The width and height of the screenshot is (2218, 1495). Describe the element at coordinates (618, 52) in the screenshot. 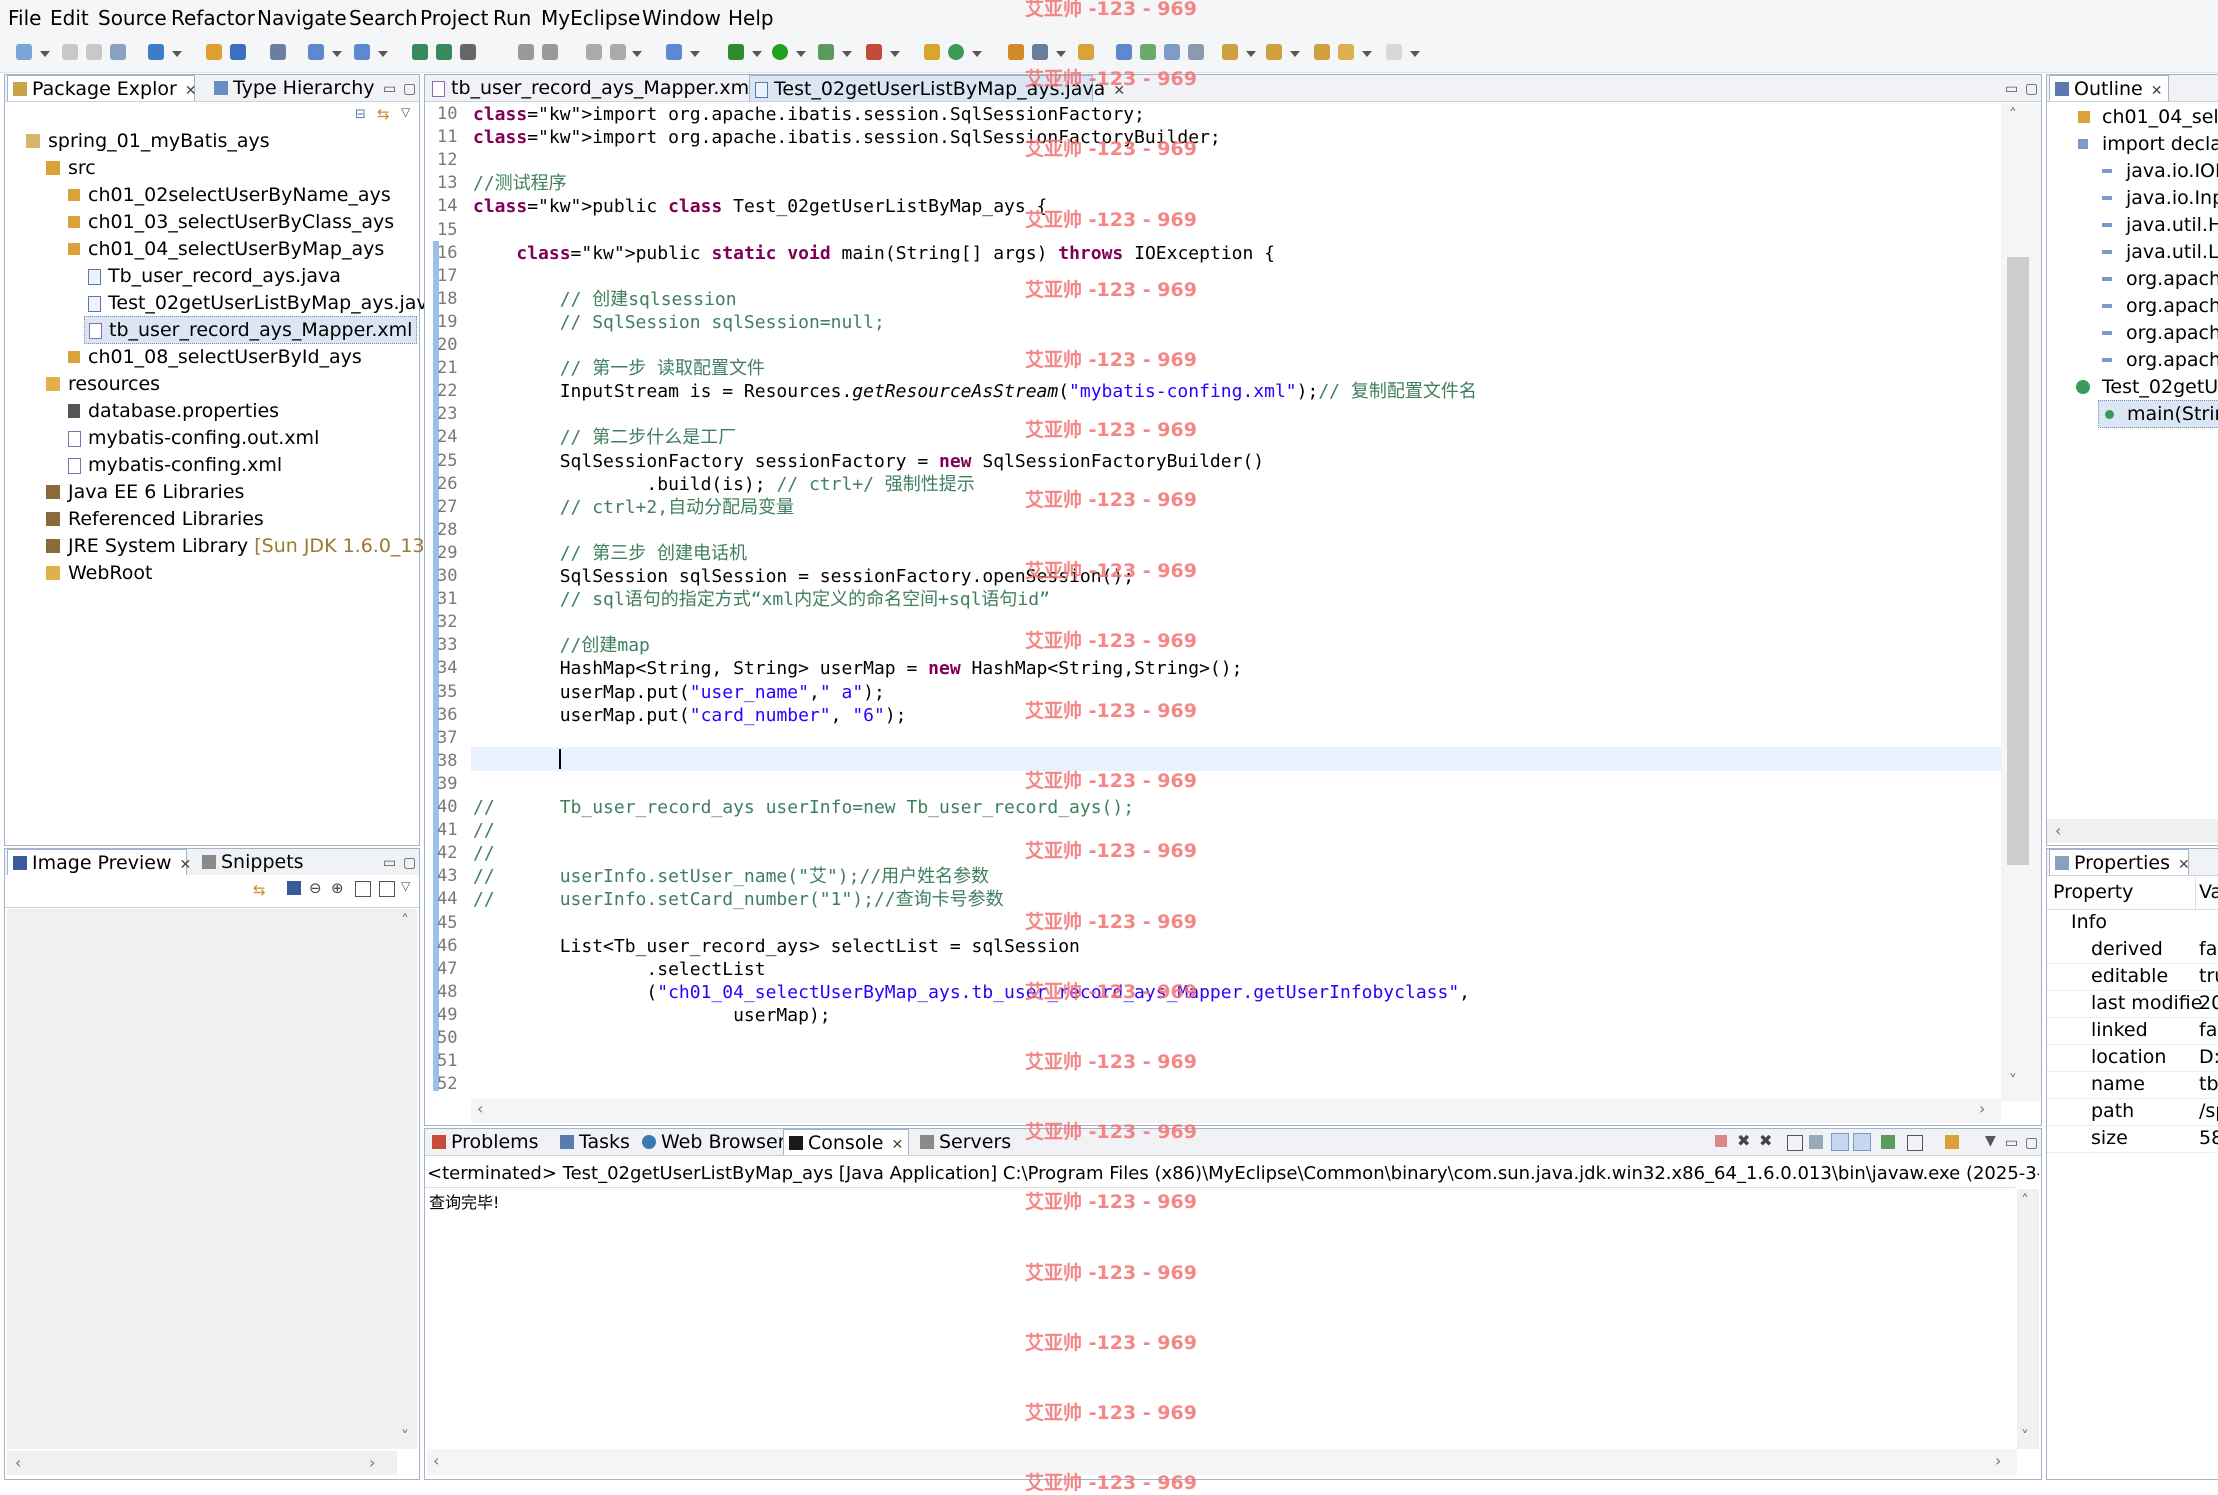

I see `tool-icon` at that location.